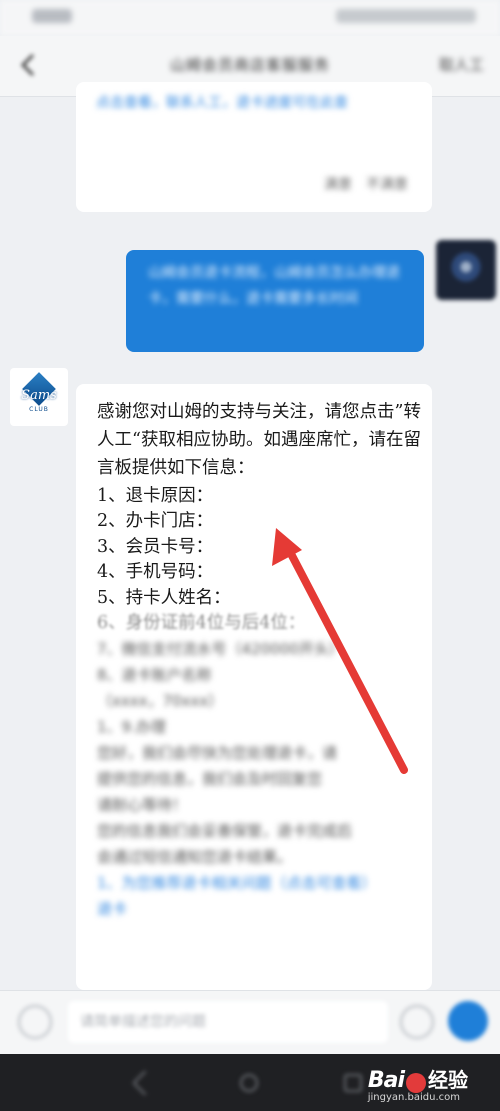 This screenshot has height=1111, width=500. I want to click on baidu-paw-icon, so click(416, 1082).